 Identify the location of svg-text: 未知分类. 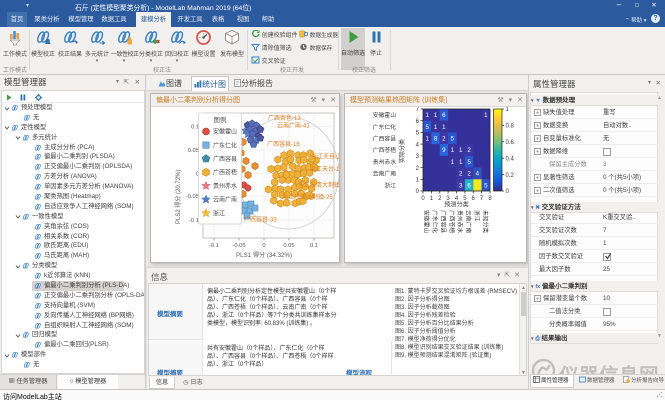
(485, 221).